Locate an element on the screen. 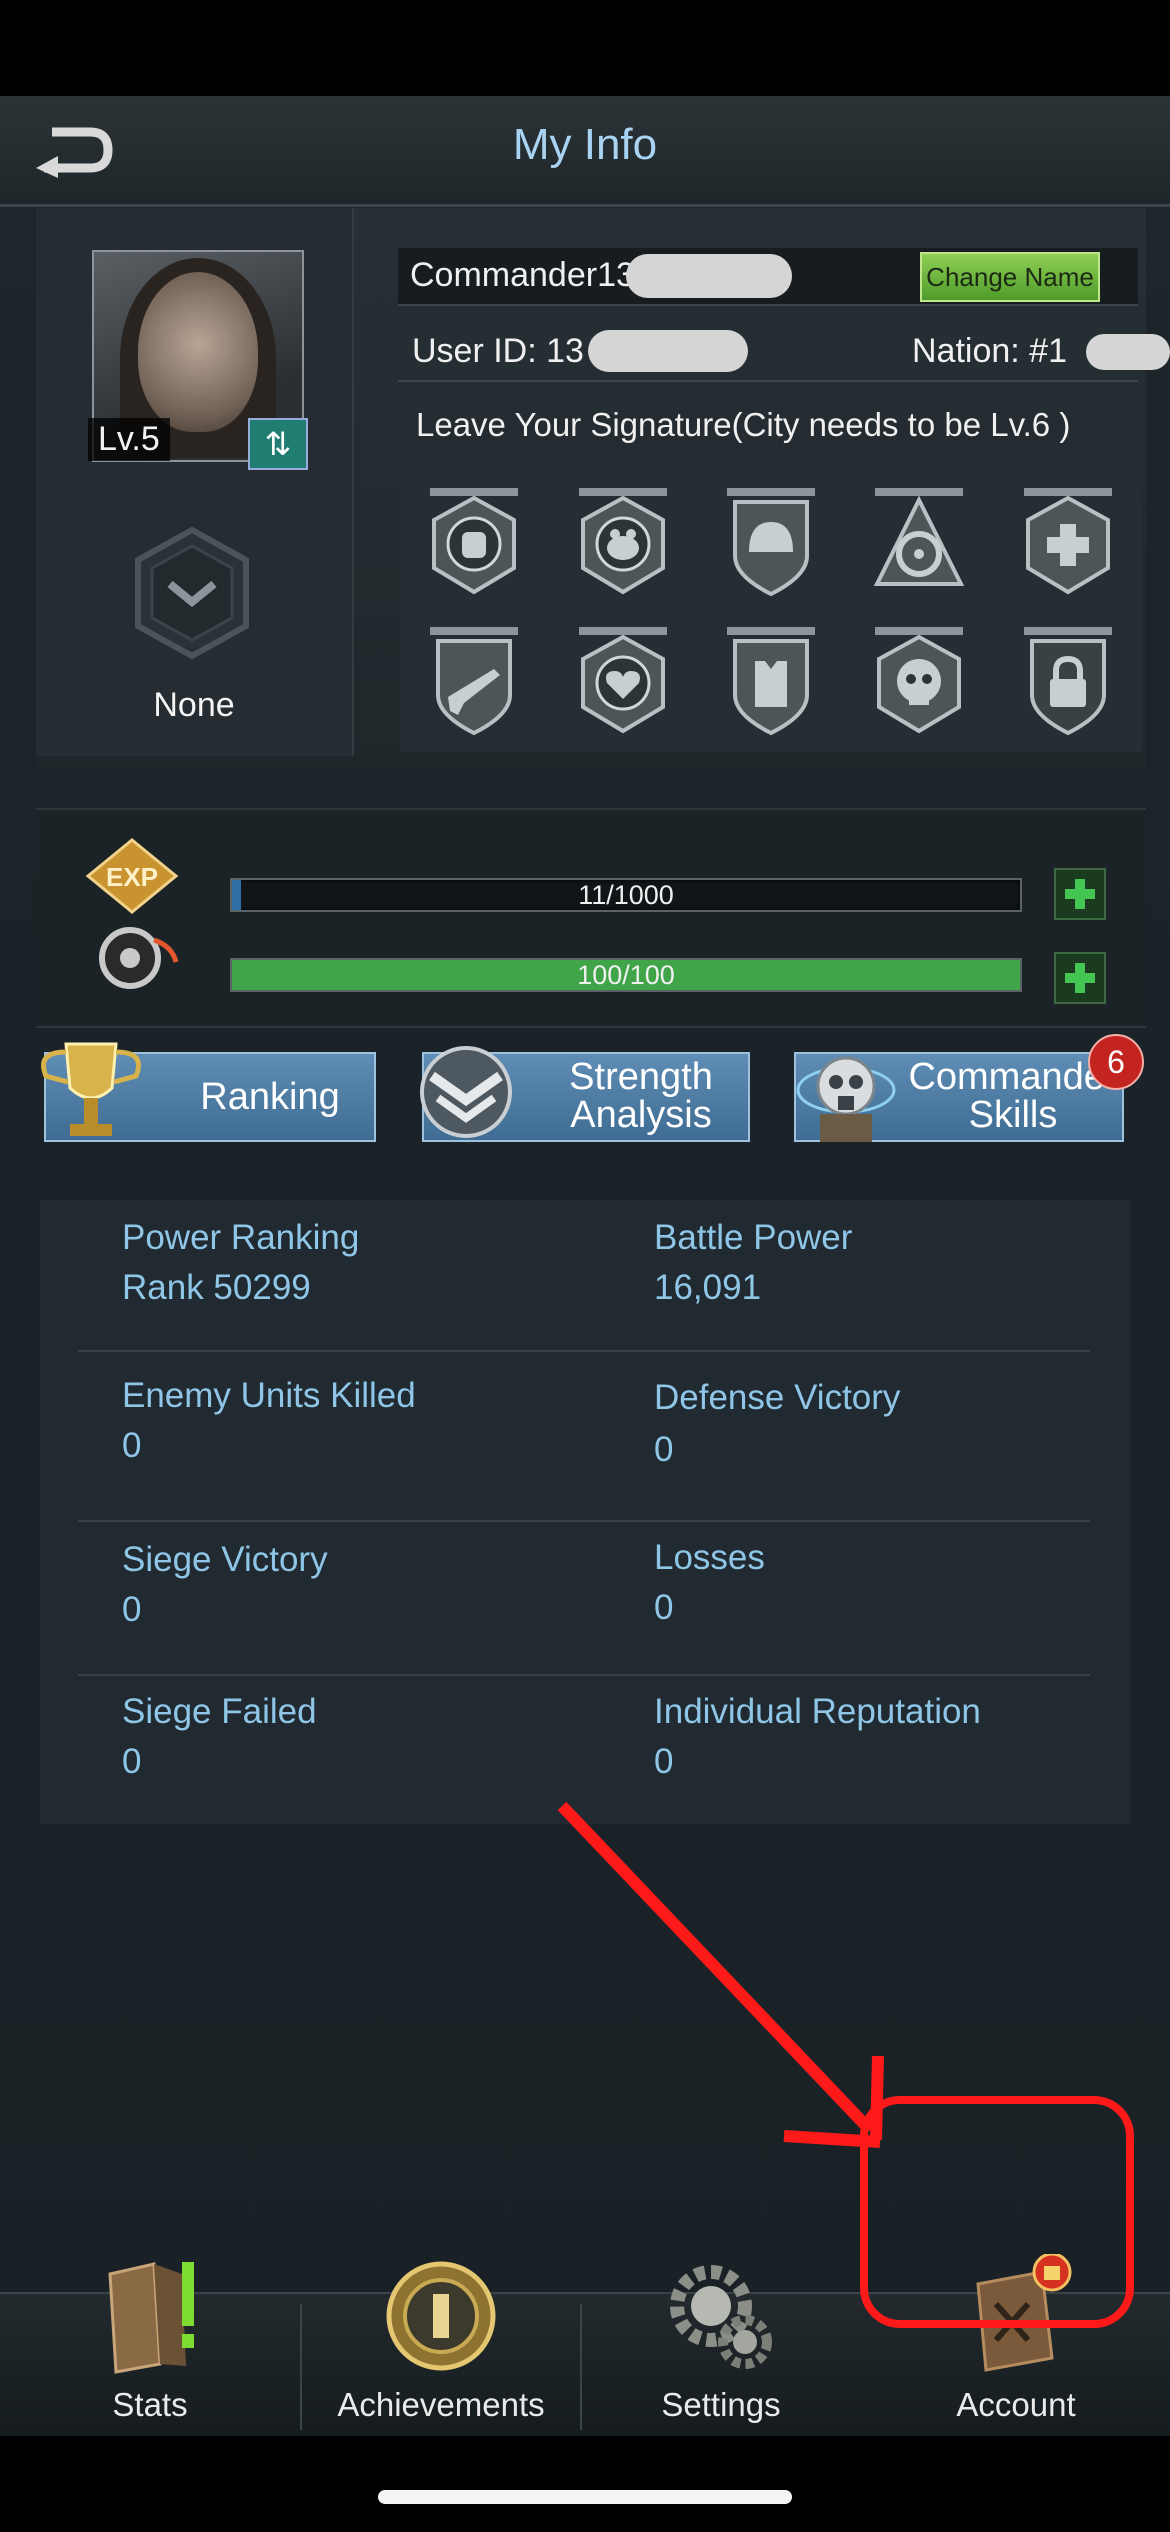 The image size is (1170, 2532). skull-badge-icon is located at coordinates (919, 679).